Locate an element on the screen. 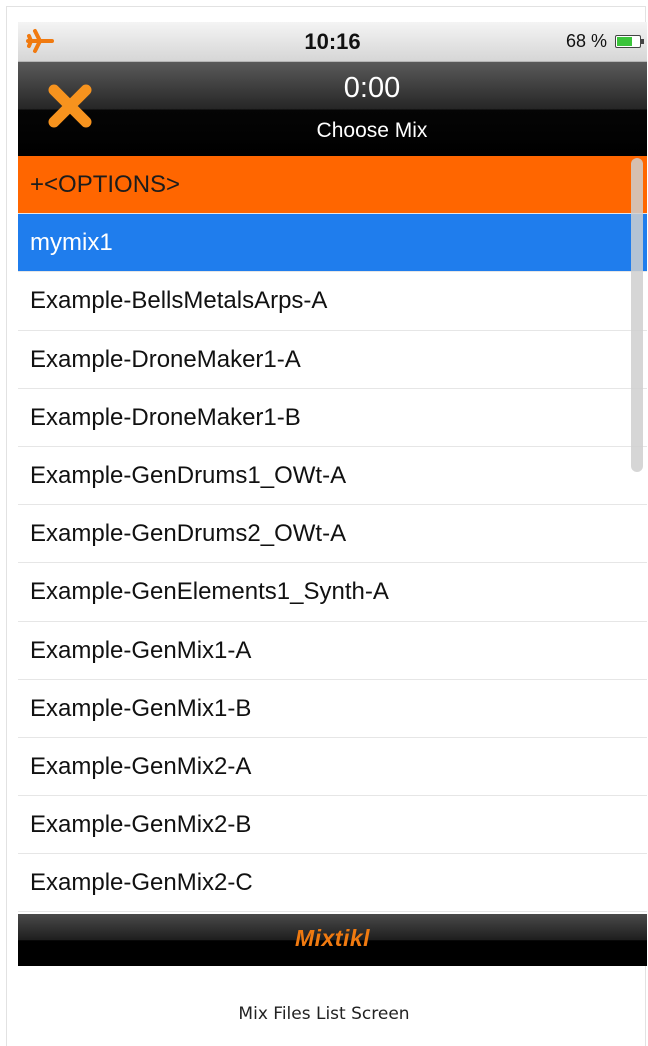 The height and width of the screenshot is (1046, 648). status-time: 10:16 is located at coordinates (332, 41).